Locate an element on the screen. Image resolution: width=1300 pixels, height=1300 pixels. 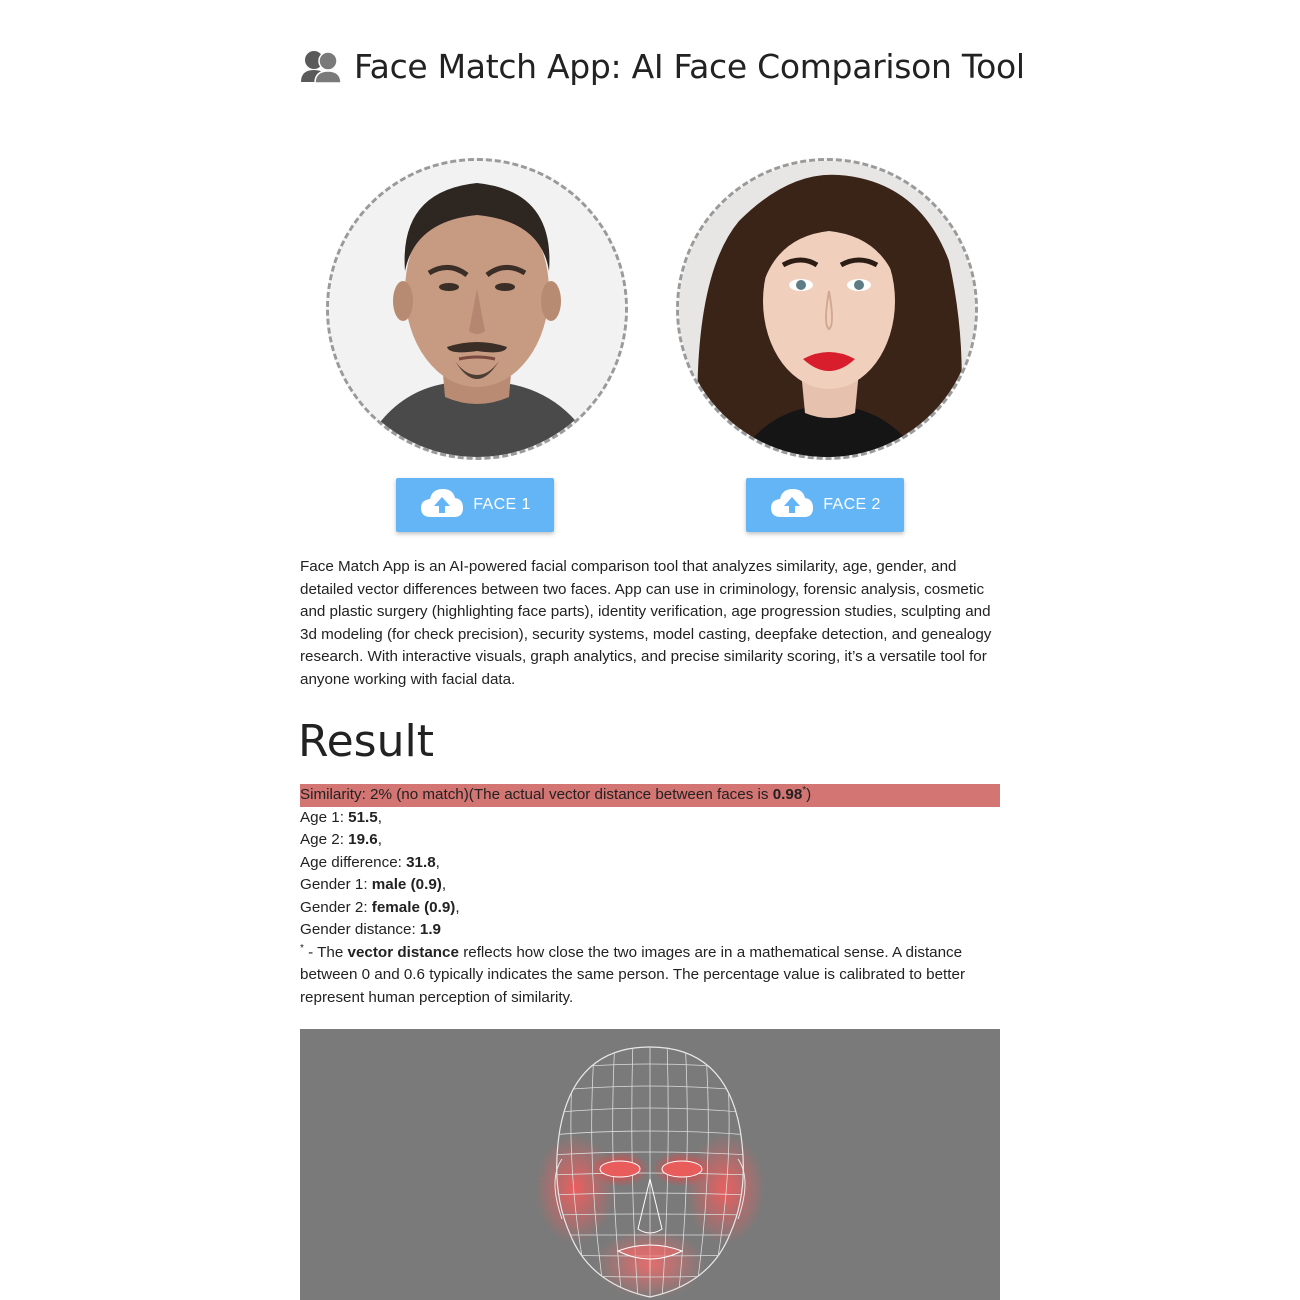
gender-distance-value: 1.9 is located at coordinates (430, 929).